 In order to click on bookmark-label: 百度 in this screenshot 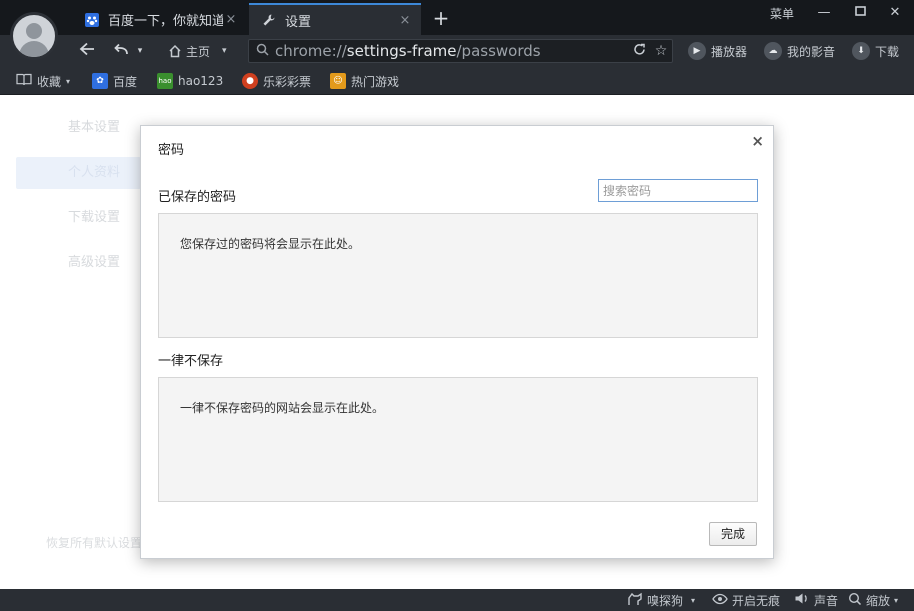, I will do `click(125, 81)`.